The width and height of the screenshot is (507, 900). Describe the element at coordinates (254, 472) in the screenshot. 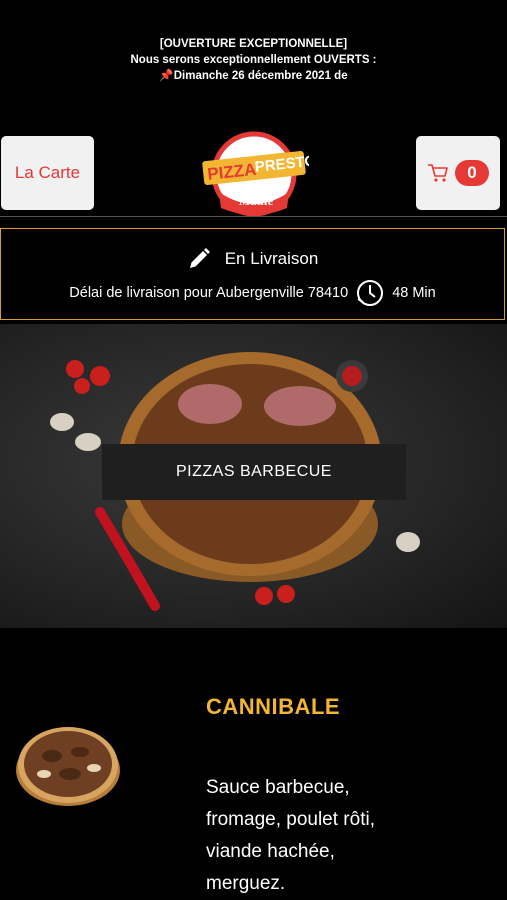

I see `category-title: PIZZAS BARBECUE` at that location.